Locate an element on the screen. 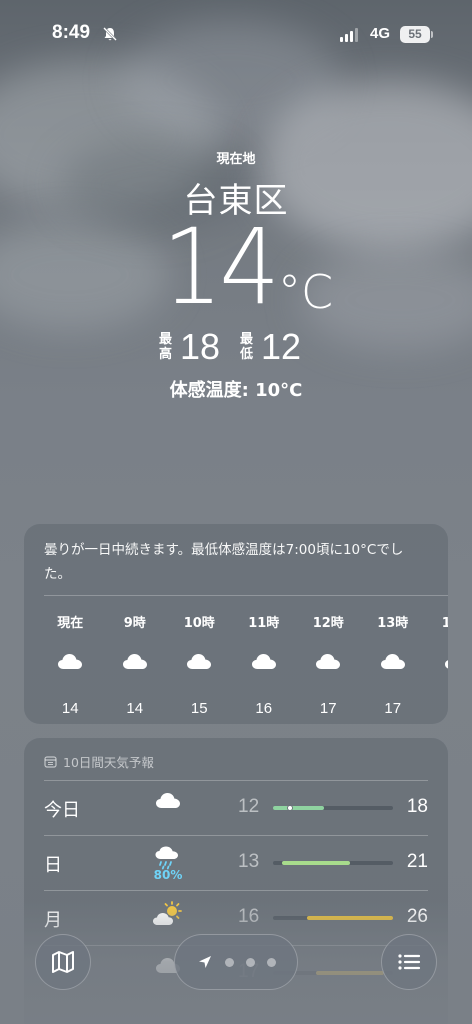  cellular-signal-icon is located at coordinates (349, 35).